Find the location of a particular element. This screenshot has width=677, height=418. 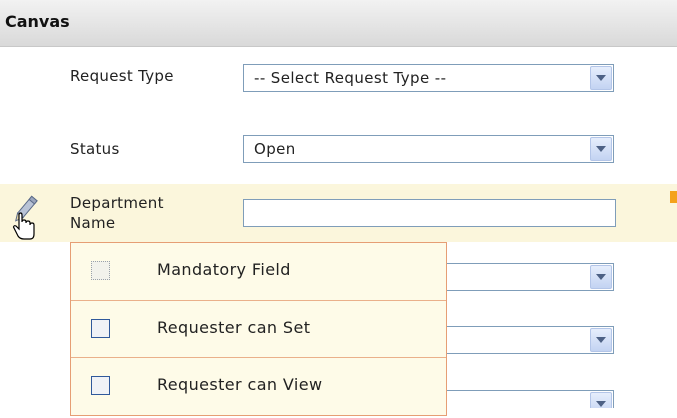

field-marker is located at coordinates (673, 197).